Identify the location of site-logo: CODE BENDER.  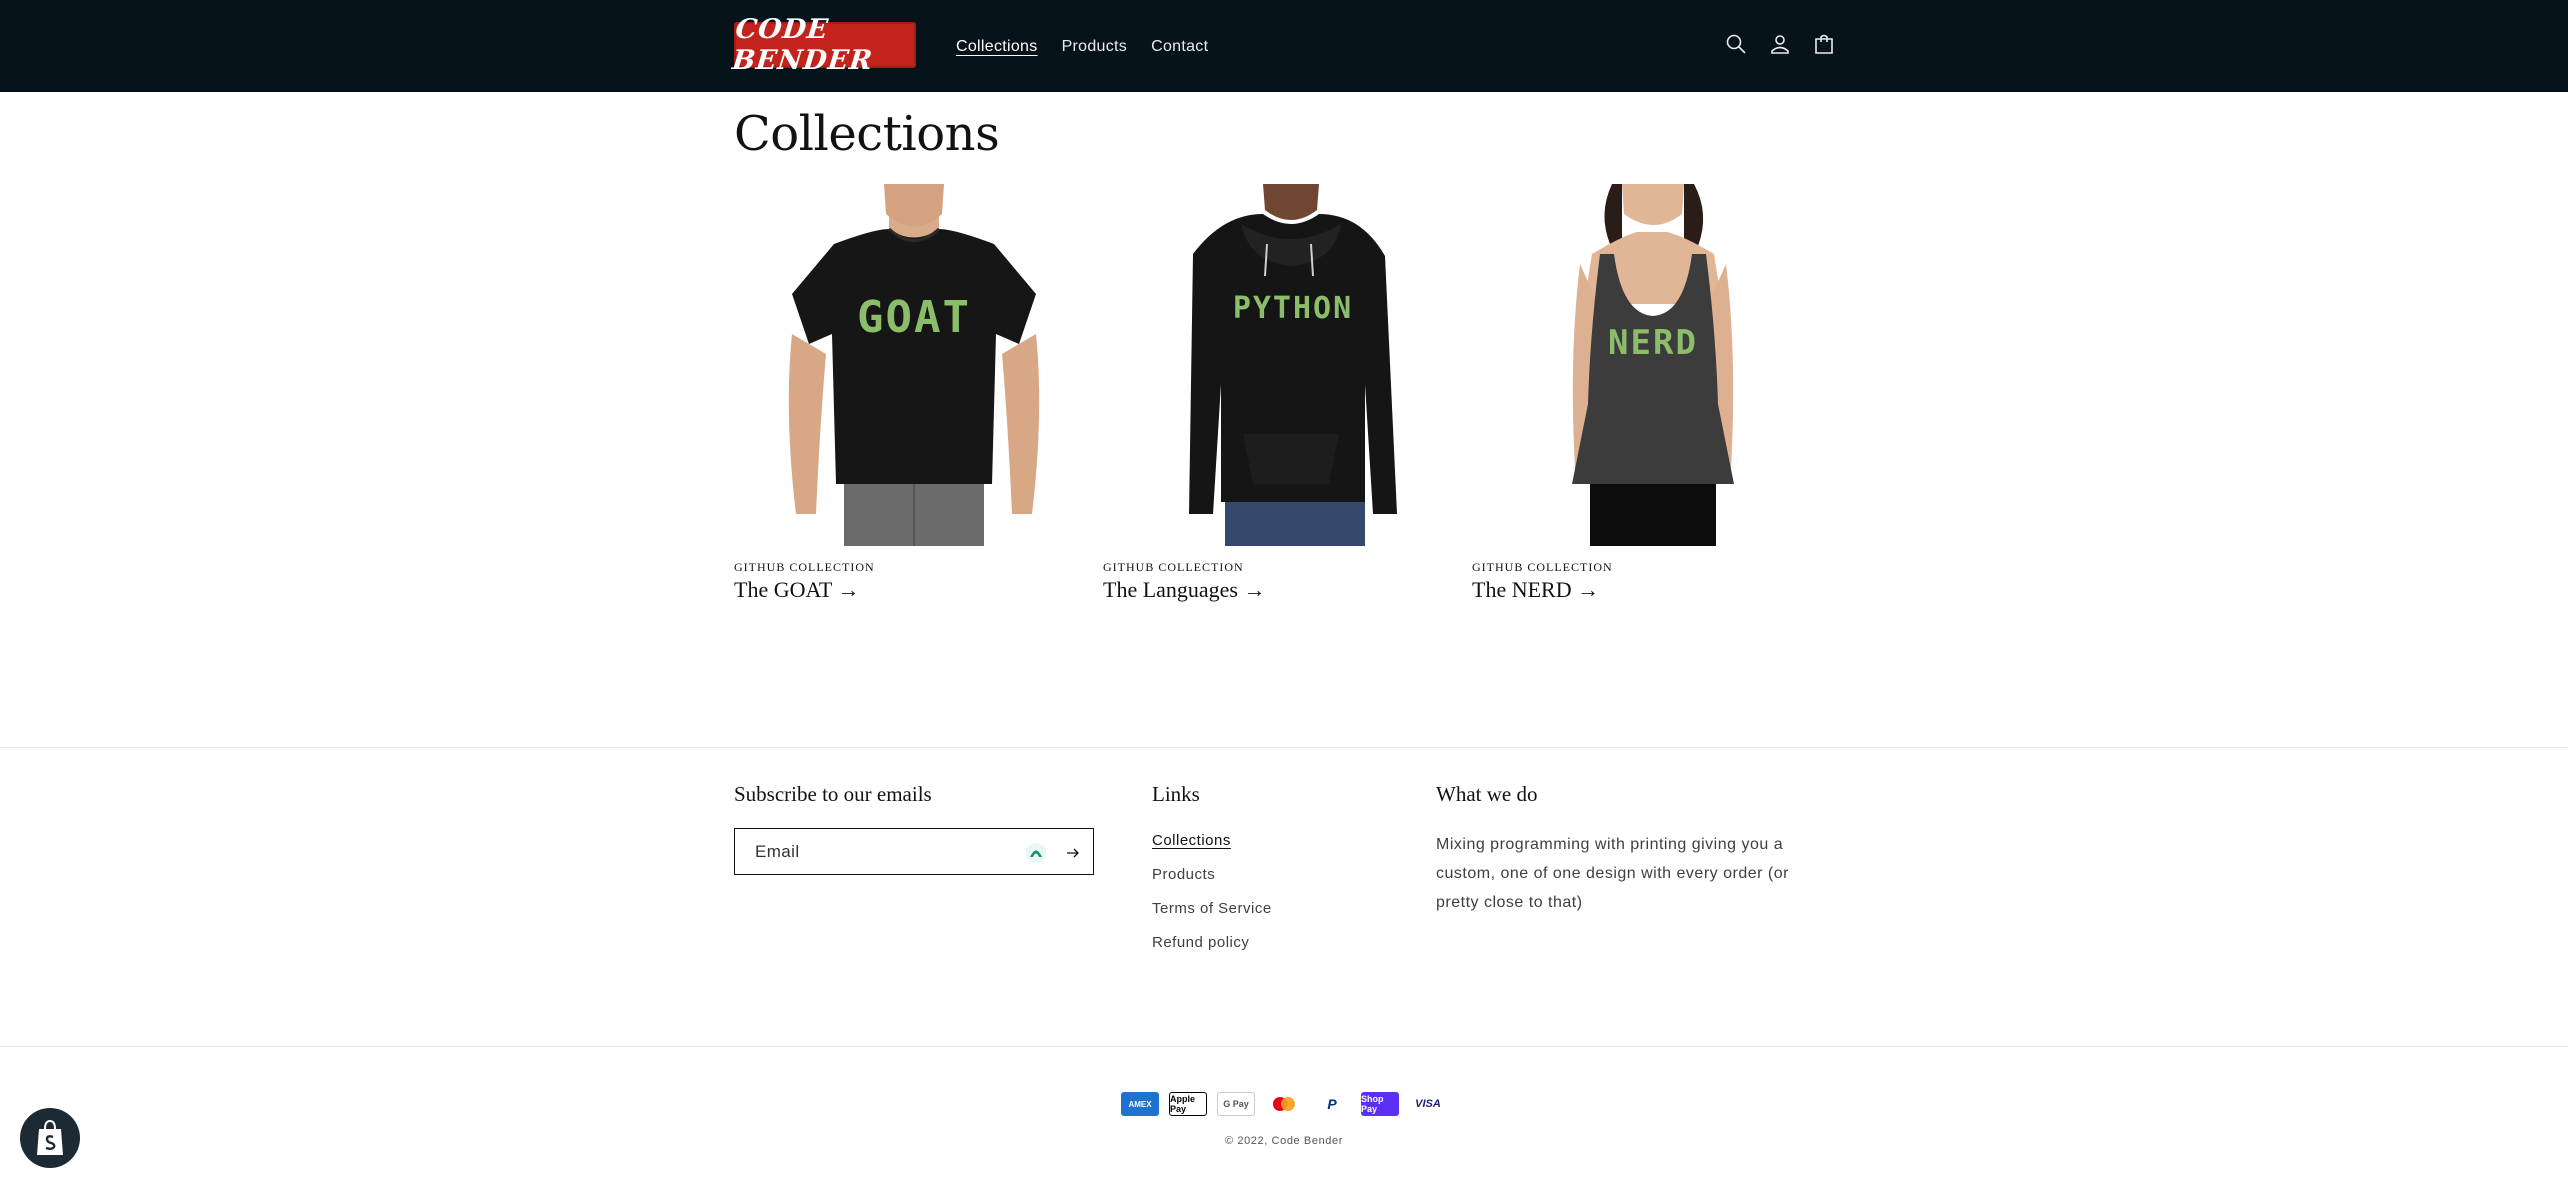
(823, 45).